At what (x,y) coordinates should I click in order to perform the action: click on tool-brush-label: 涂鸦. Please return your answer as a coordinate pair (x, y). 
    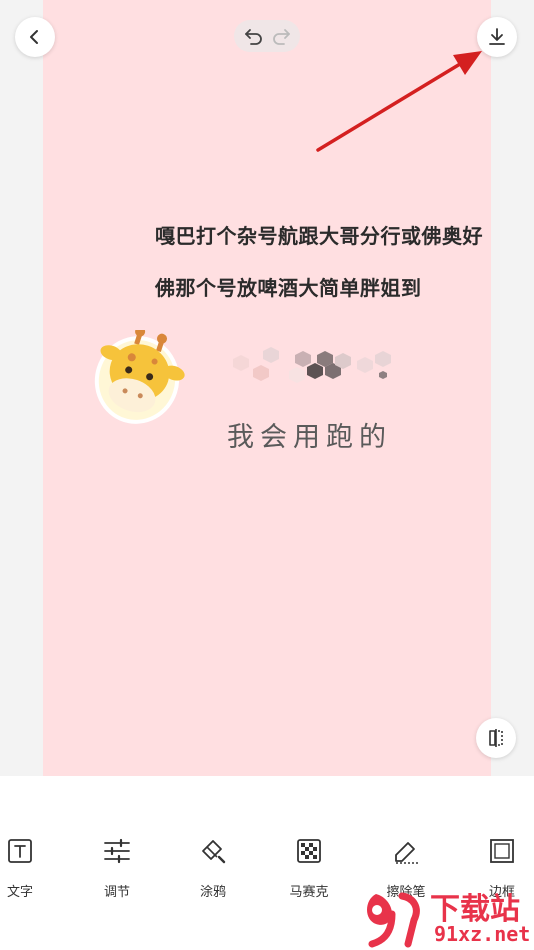
    Looking at the image, I should click on (212, 892).